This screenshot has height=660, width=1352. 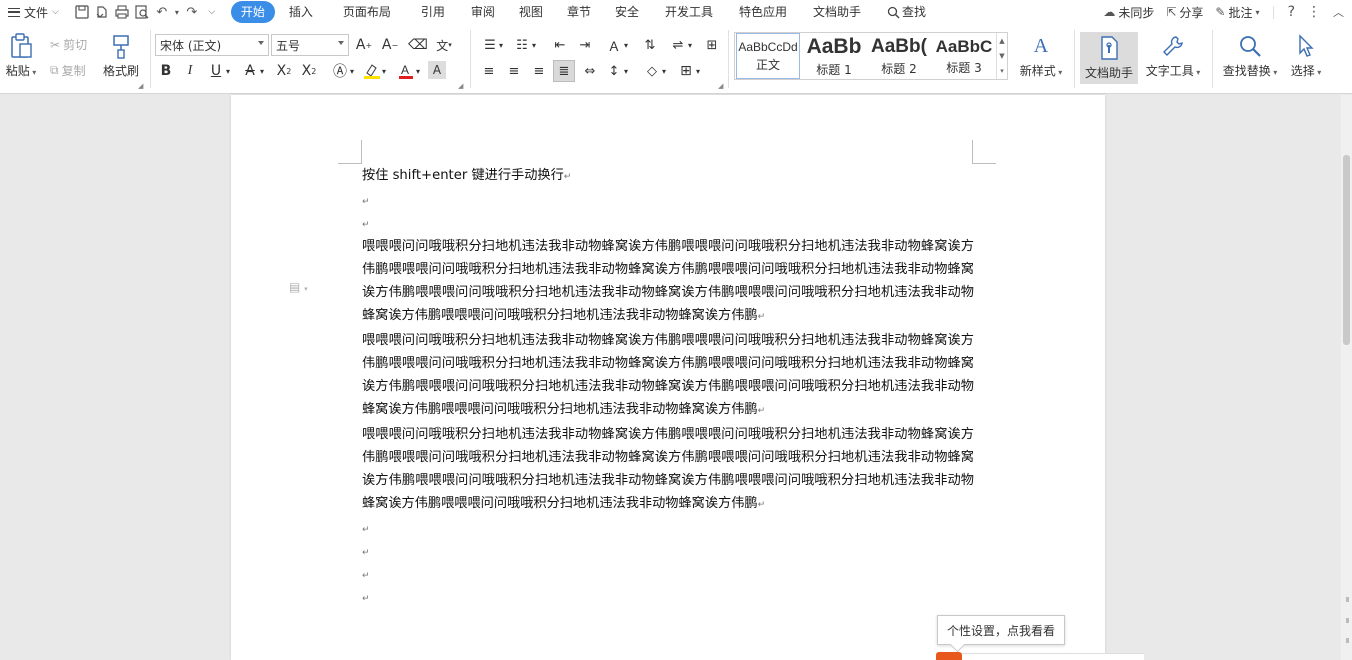 What do you see at coordinates (82, 12) in the screenshot?
I see `save-icon` at bounding box center [82, 12].